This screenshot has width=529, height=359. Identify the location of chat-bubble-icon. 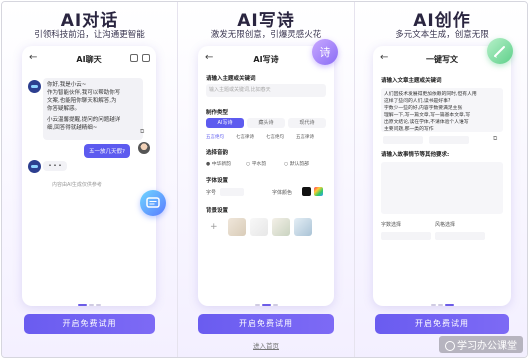
(153, 203).